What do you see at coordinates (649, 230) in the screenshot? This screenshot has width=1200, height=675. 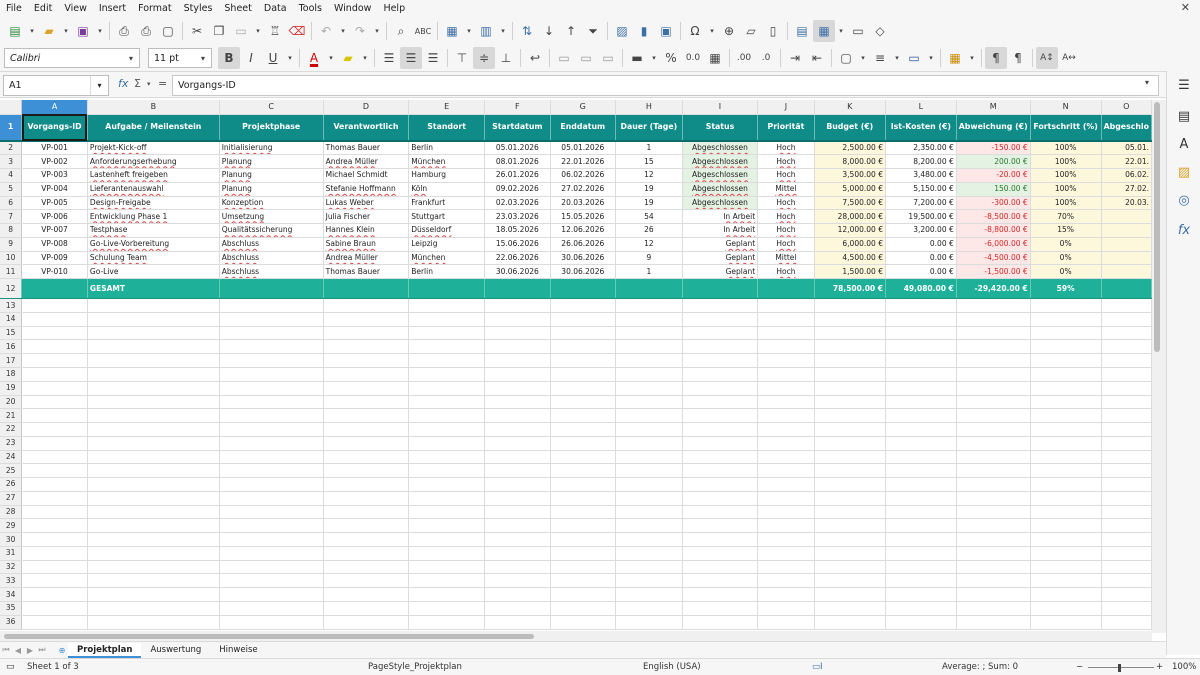 I see `cell-h8: 26` at bounding box center [649, 230].